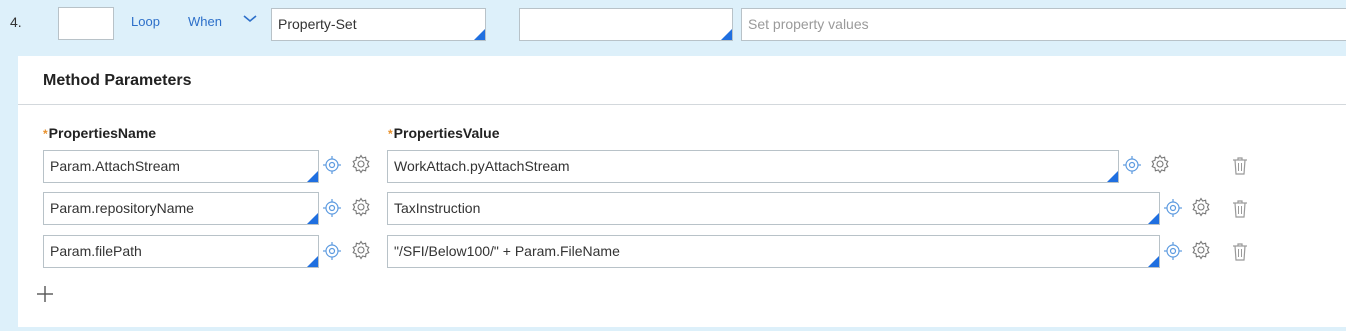  Describe the element at coordinates (626, 24) in the screenshot. I see `step-page-field` at that location.